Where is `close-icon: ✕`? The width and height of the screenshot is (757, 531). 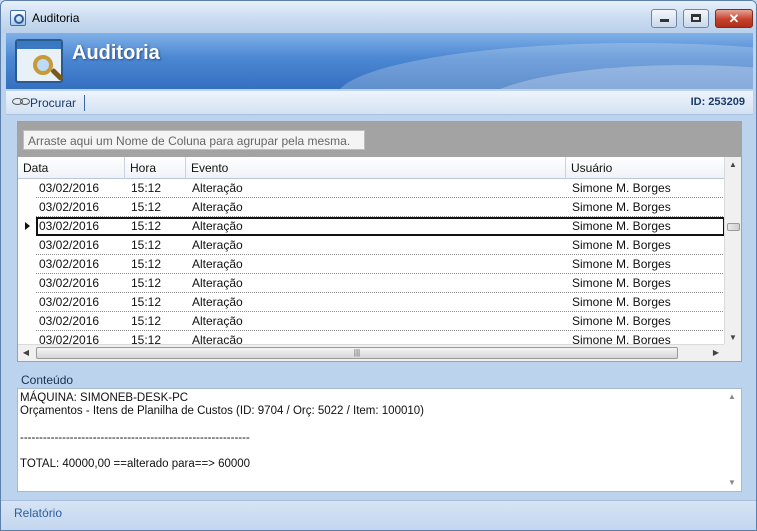
close-icon: ✕ is located at coordinates (734, 18).